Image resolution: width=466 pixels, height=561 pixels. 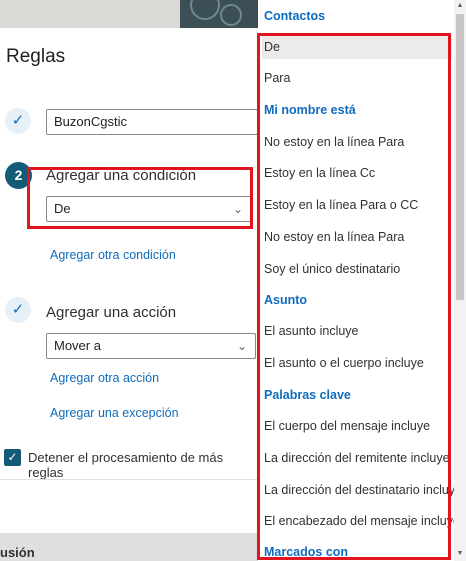 I want to click on divider, so click(x=129, y=479).